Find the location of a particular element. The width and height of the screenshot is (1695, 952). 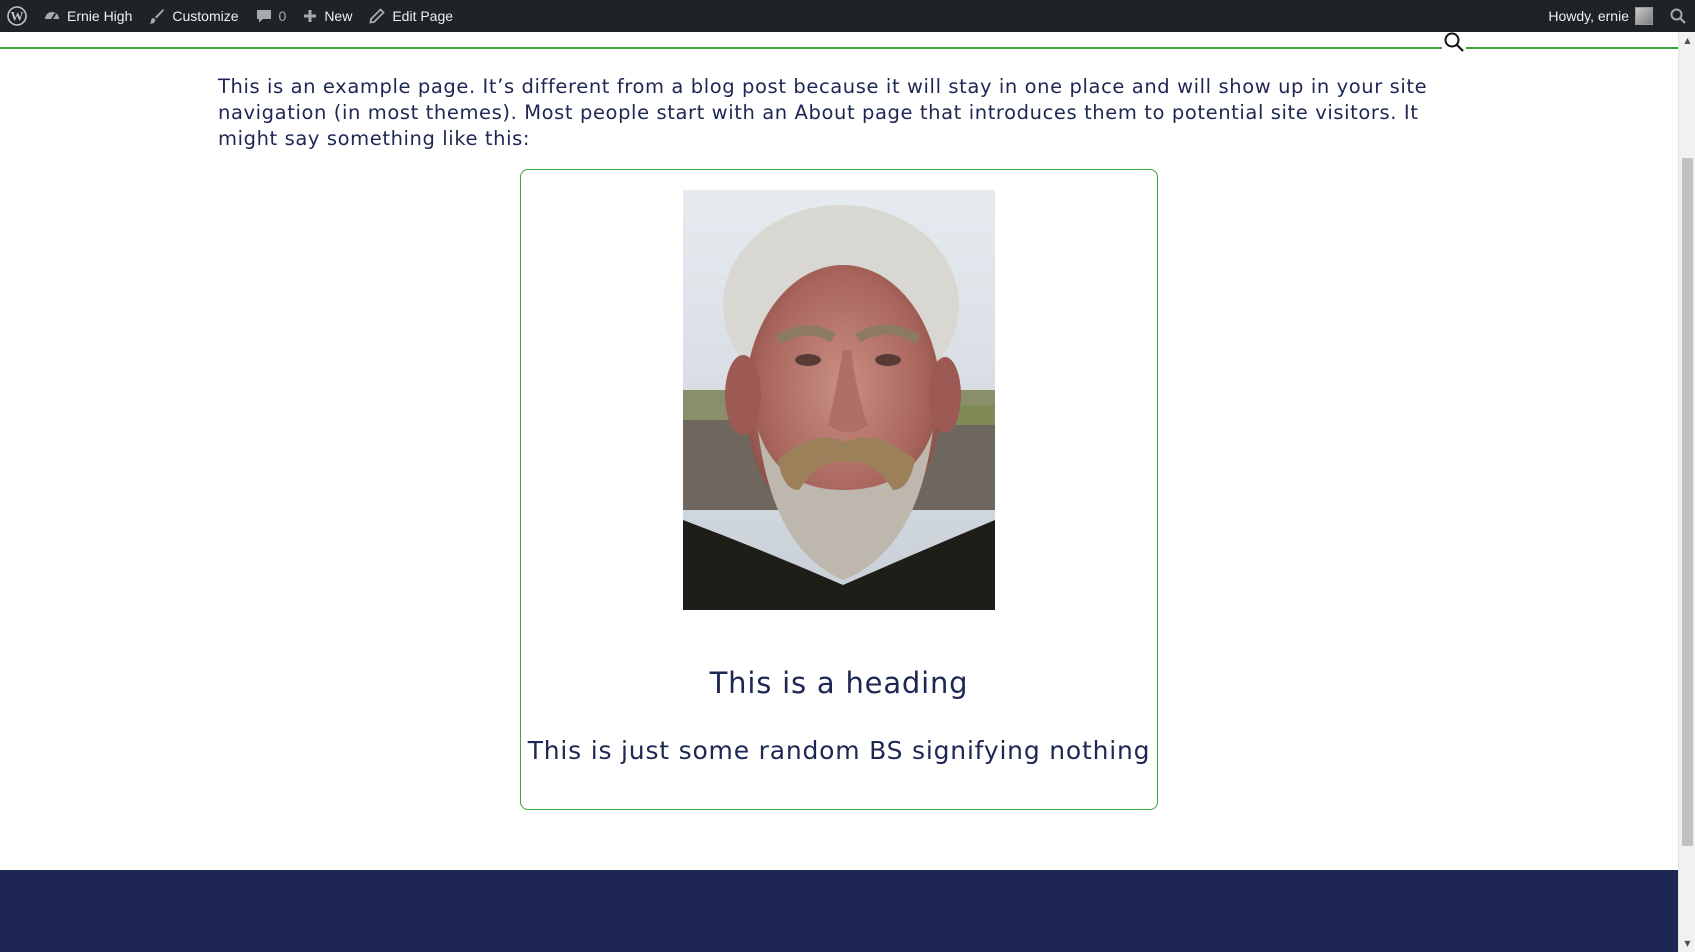

comment-icon is located at coordinates (264, 16).